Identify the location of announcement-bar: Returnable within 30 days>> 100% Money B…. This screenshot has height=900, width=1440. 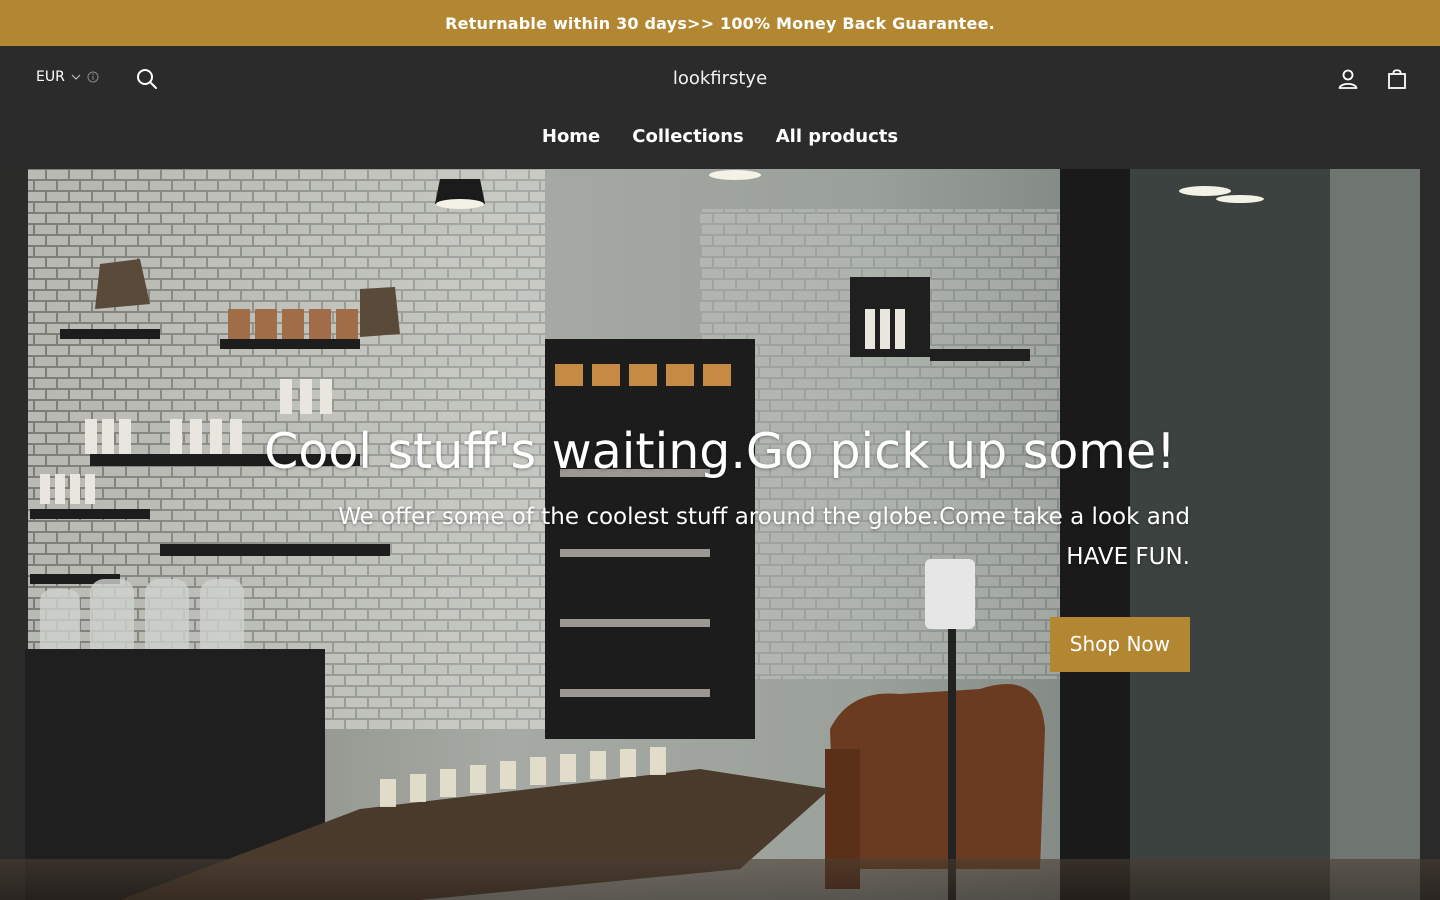
(720, 23).